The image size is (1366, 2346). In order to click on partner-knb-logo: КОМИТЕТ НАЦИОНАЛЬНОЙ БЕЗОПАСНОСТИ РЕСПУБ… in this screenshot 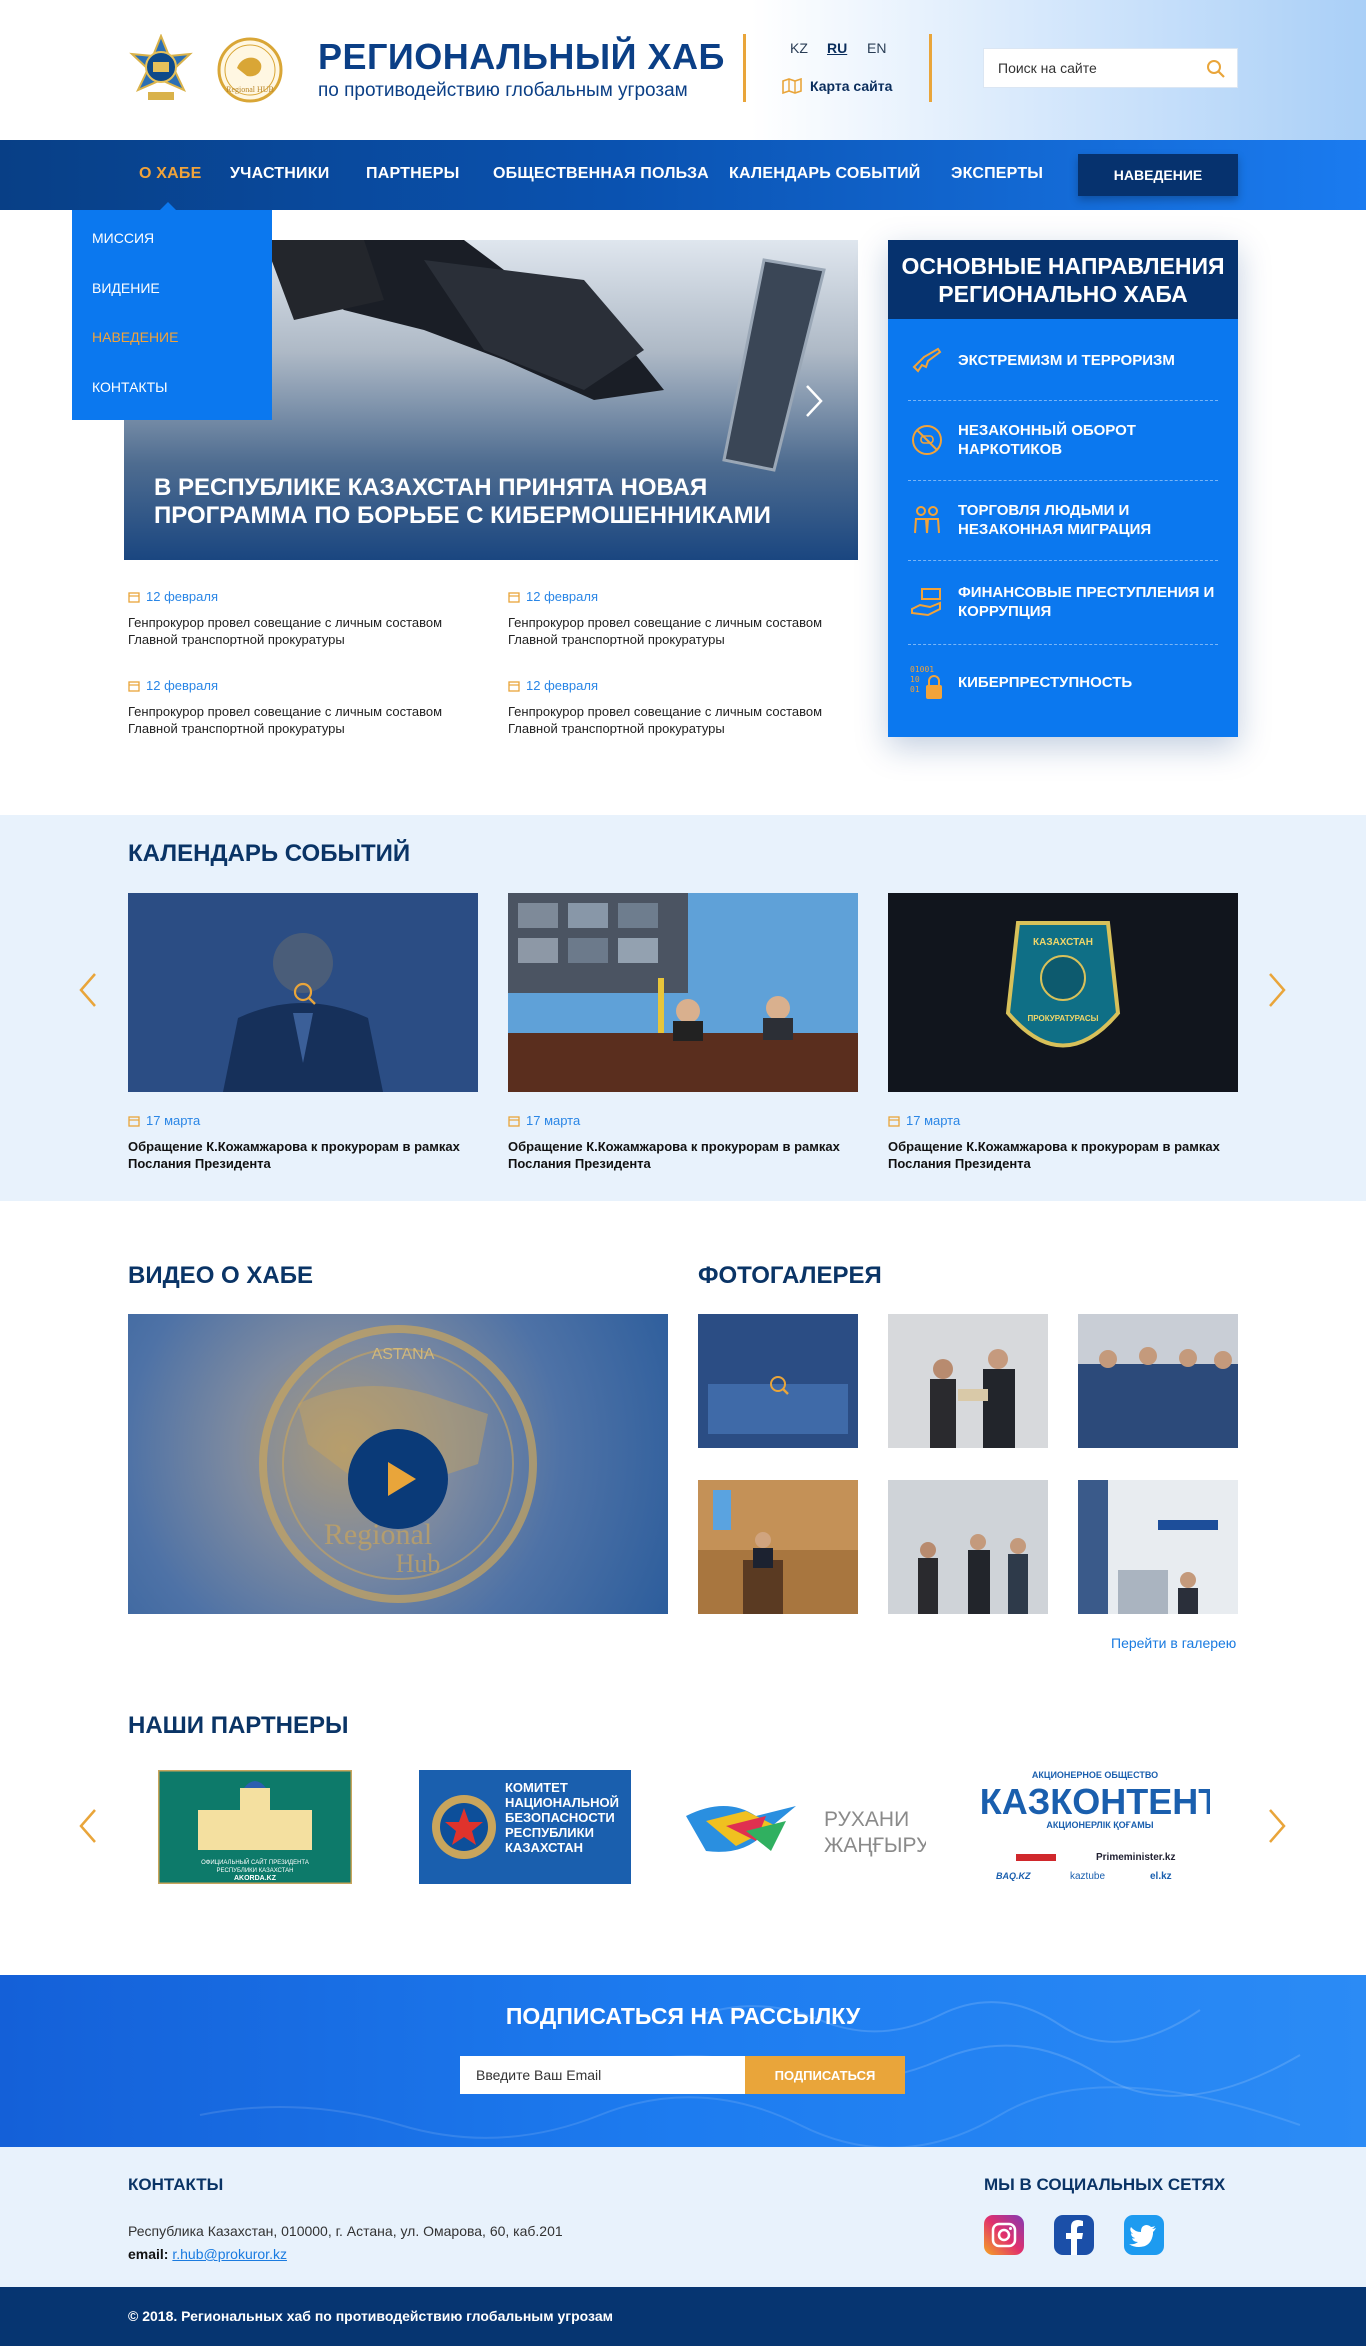, I will do `click(525, 1827)`.